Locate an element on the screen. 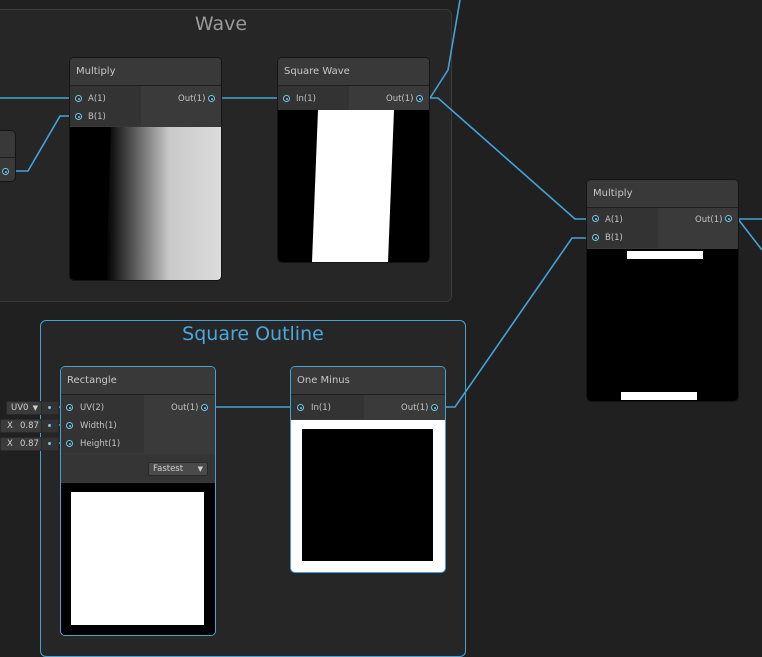  square-wave-preview-image is located at coordinates (353, 186).